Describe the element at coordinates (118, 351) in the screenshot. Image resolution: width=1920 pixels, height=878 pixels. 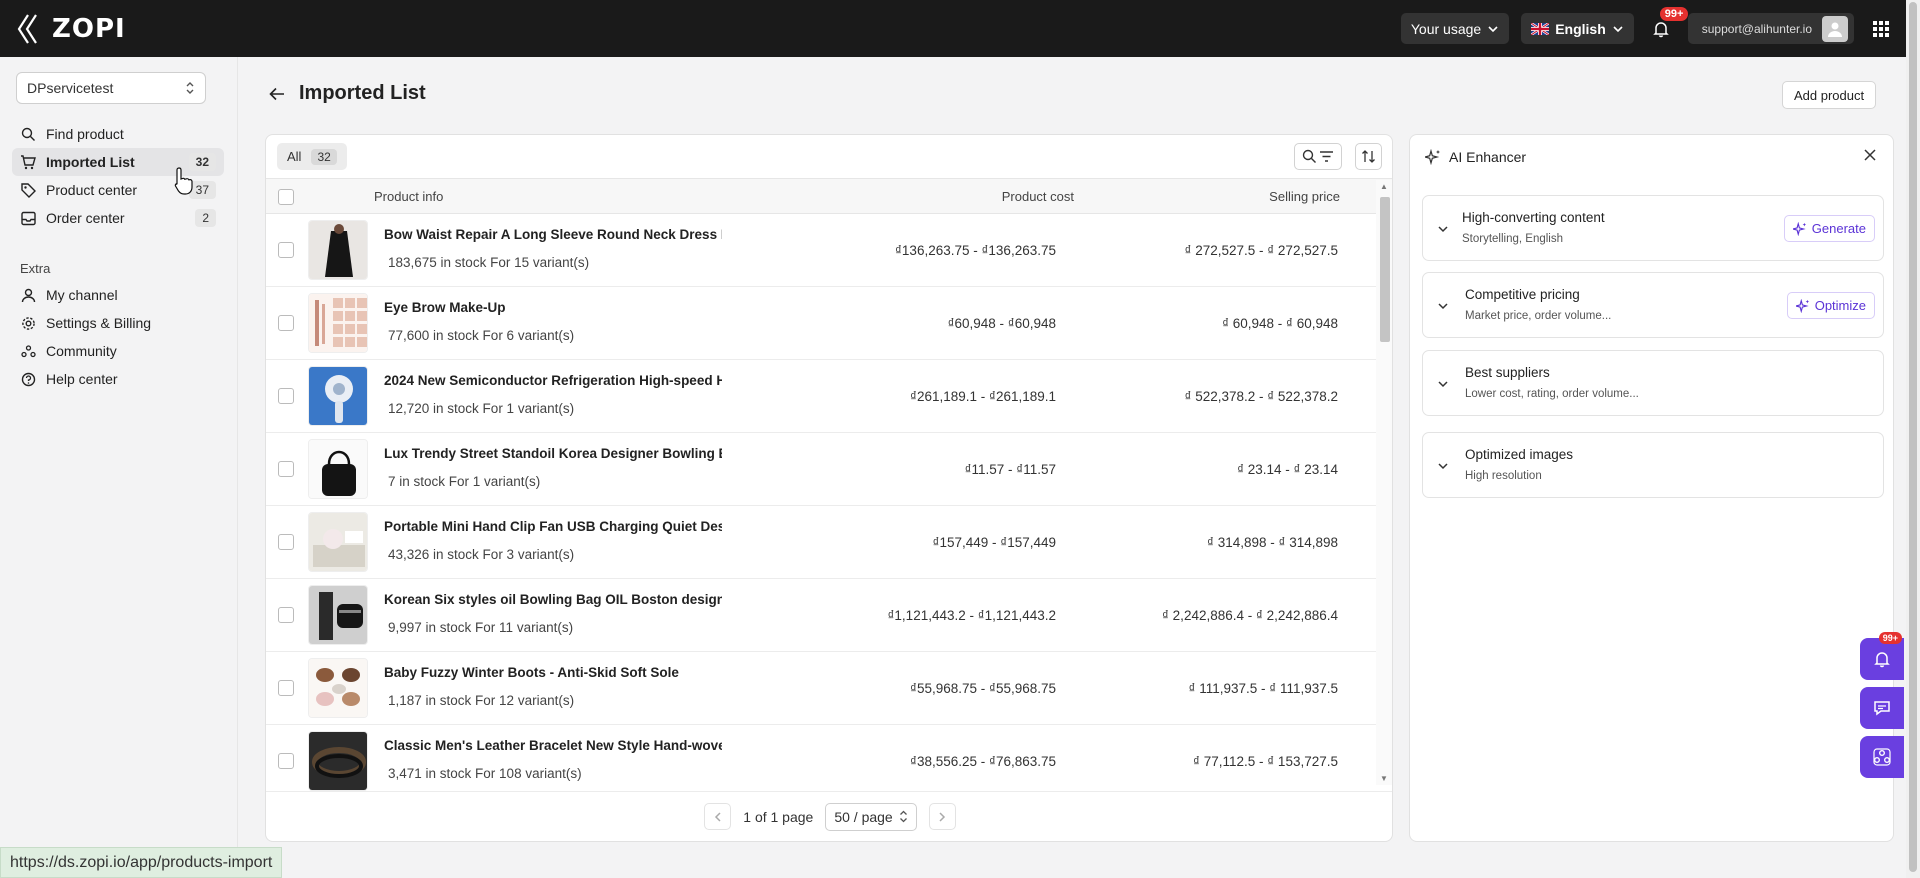
I see `sidebar-item-community: Community` at that location.